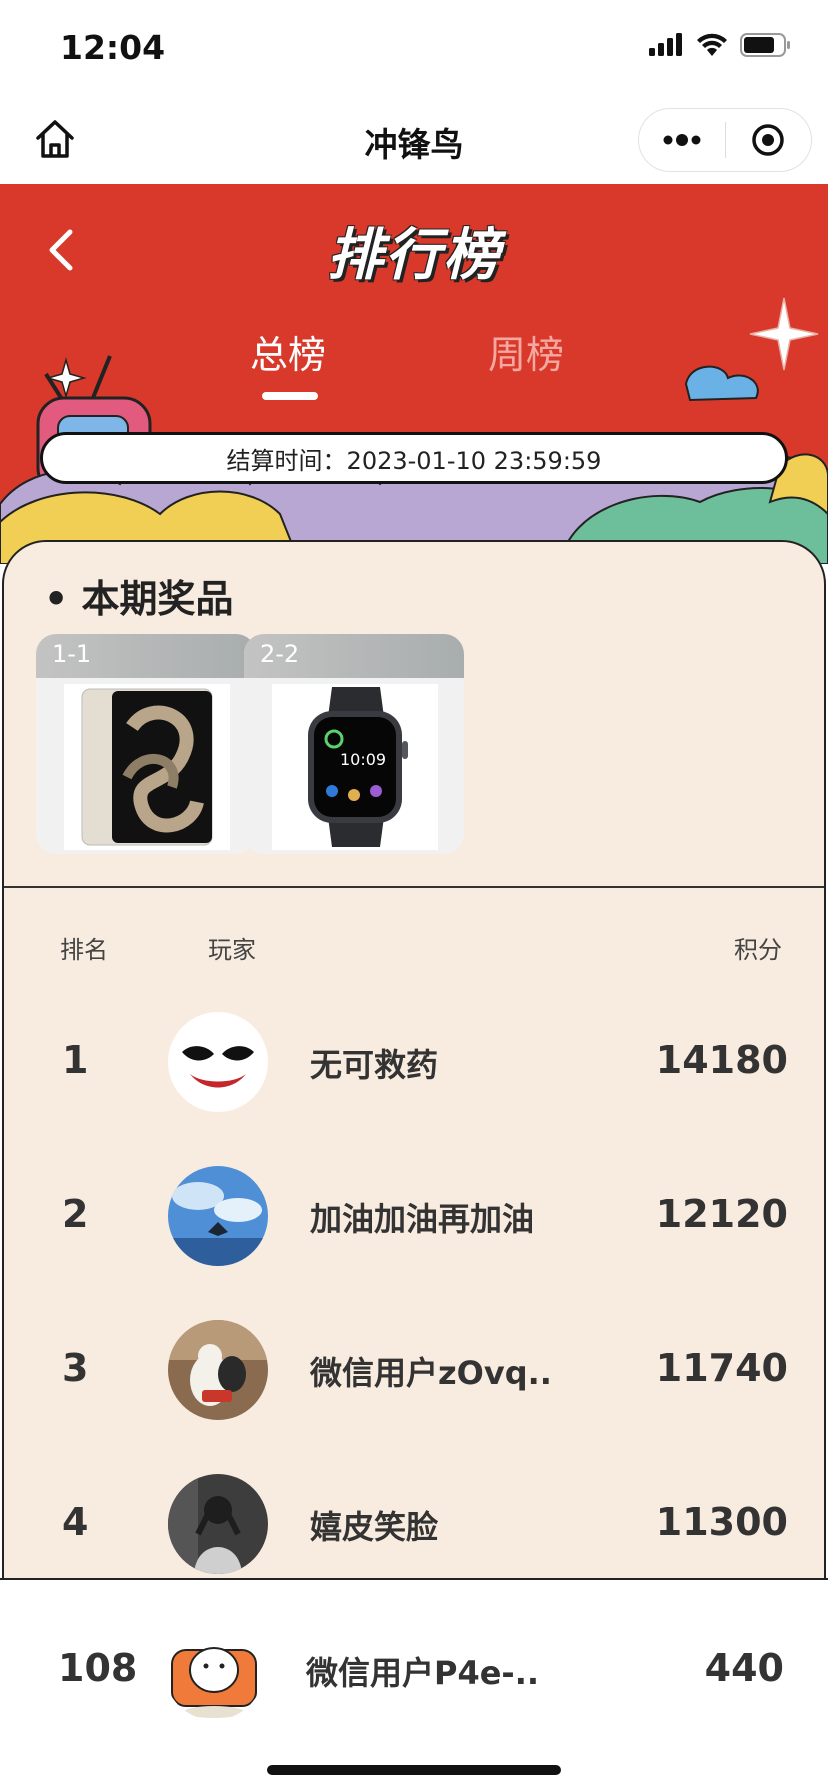  I want to click on tablet-icon, so click(147, 767).